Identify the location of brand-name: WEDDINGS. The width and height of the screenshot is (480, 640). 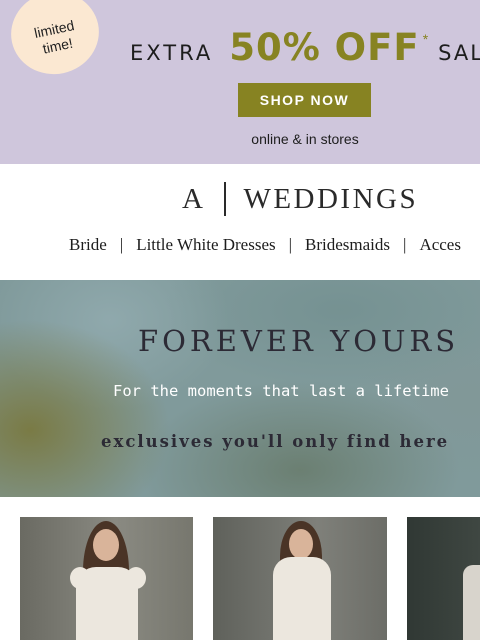
(331, 198).